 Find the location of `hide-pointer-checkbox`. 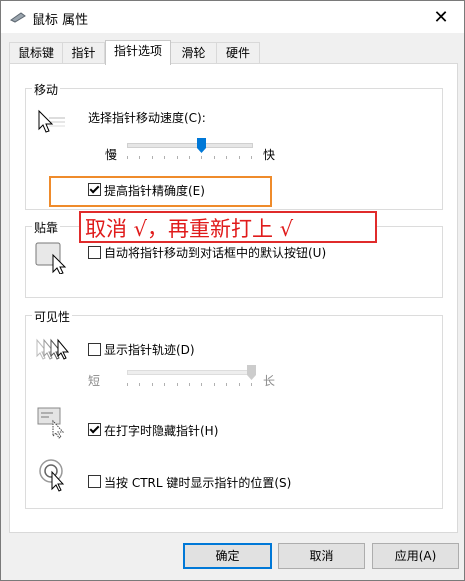

hide-pointer-checkbox is located at coordinates (94, 429).